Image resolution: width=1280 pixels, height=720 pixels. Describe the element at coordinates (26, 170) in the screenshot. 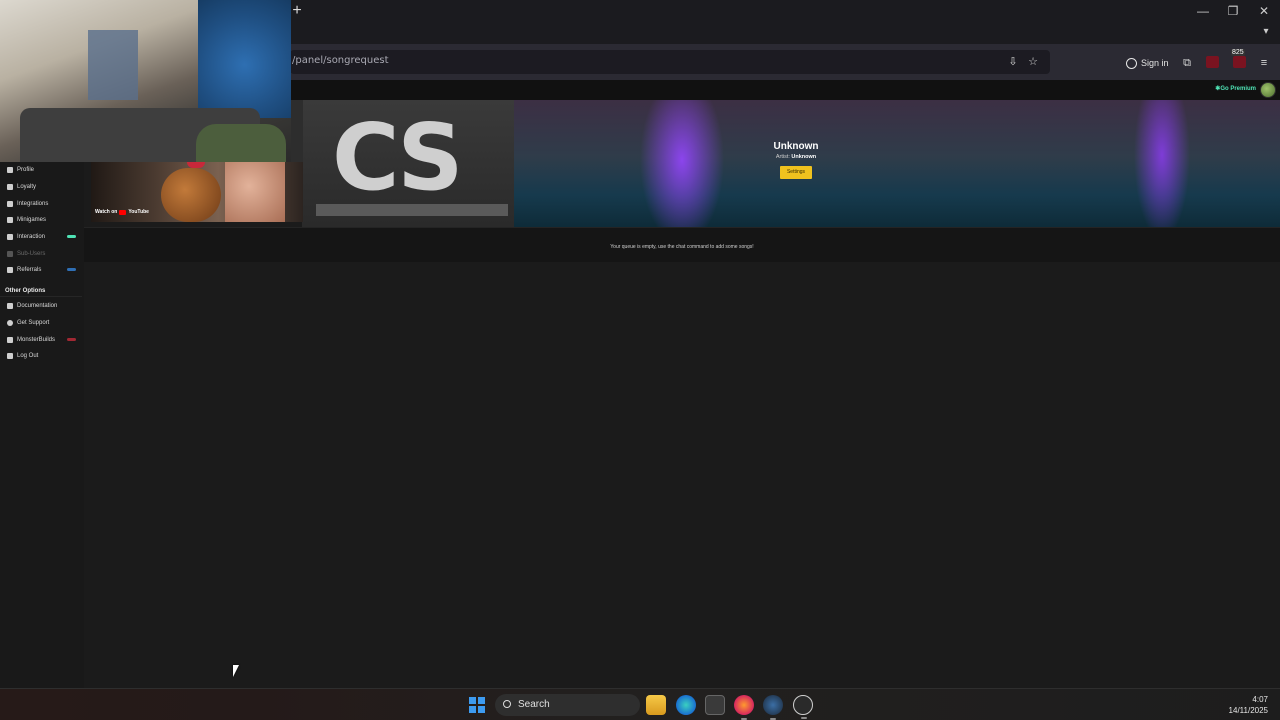

I see `sidebar-item-label: Profile` at that location.